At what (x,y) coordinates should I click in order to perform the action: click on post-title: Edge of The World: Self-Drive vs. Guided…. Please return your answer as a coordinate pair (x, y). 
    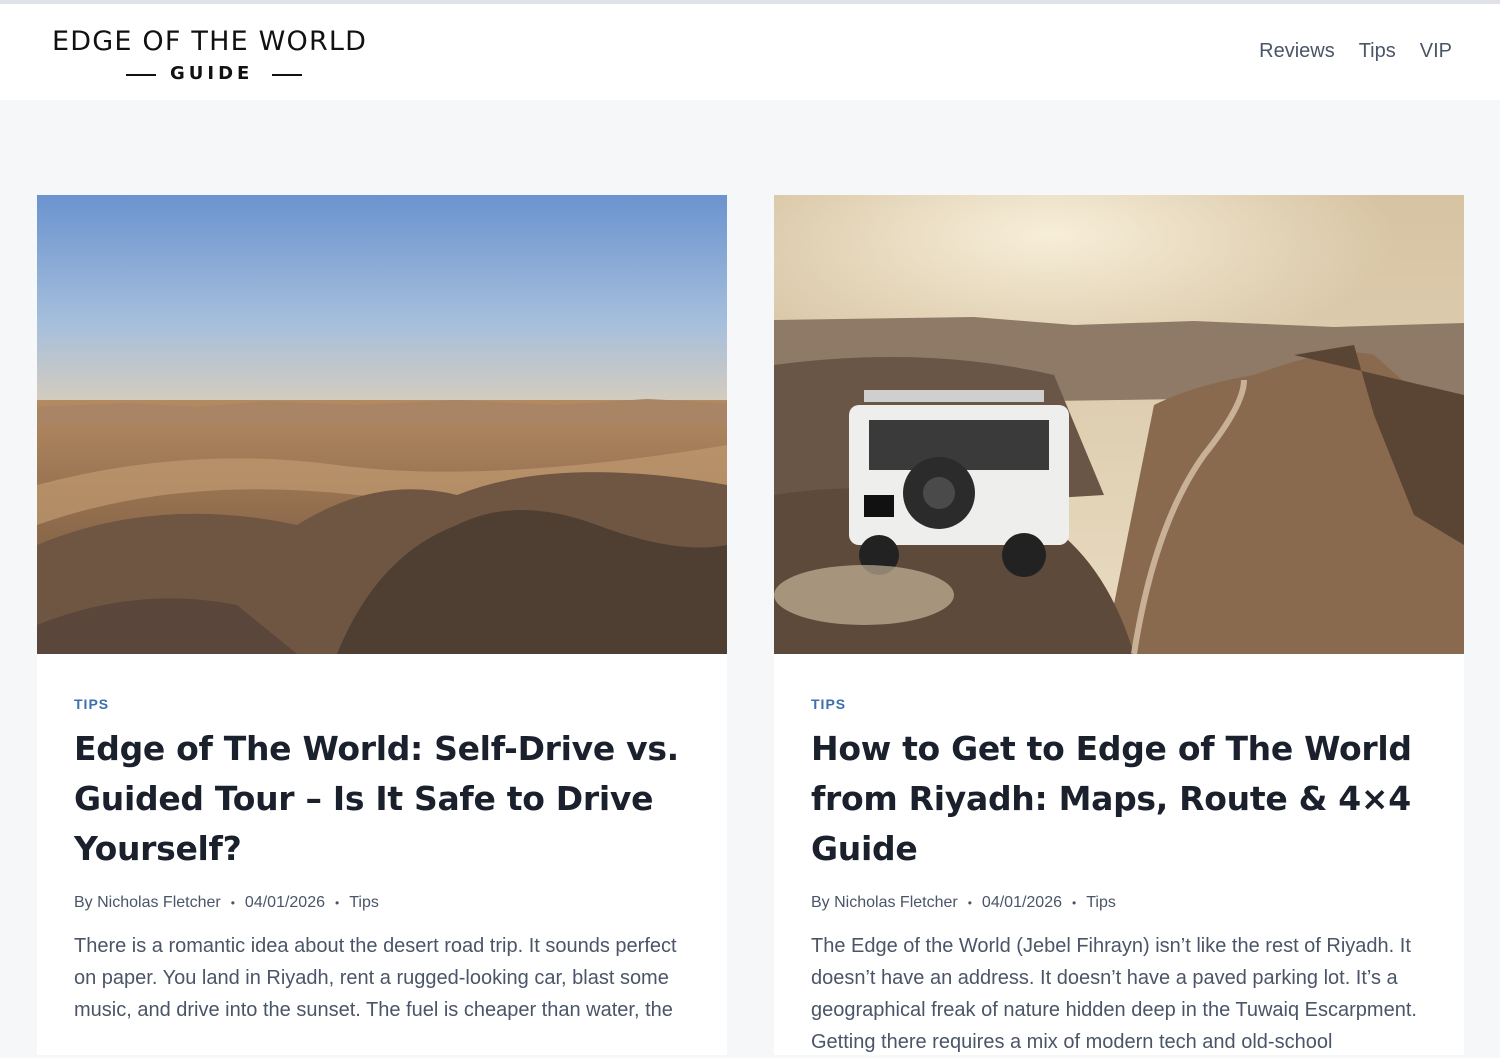
    Looking at the image, I should click on (384, 799).